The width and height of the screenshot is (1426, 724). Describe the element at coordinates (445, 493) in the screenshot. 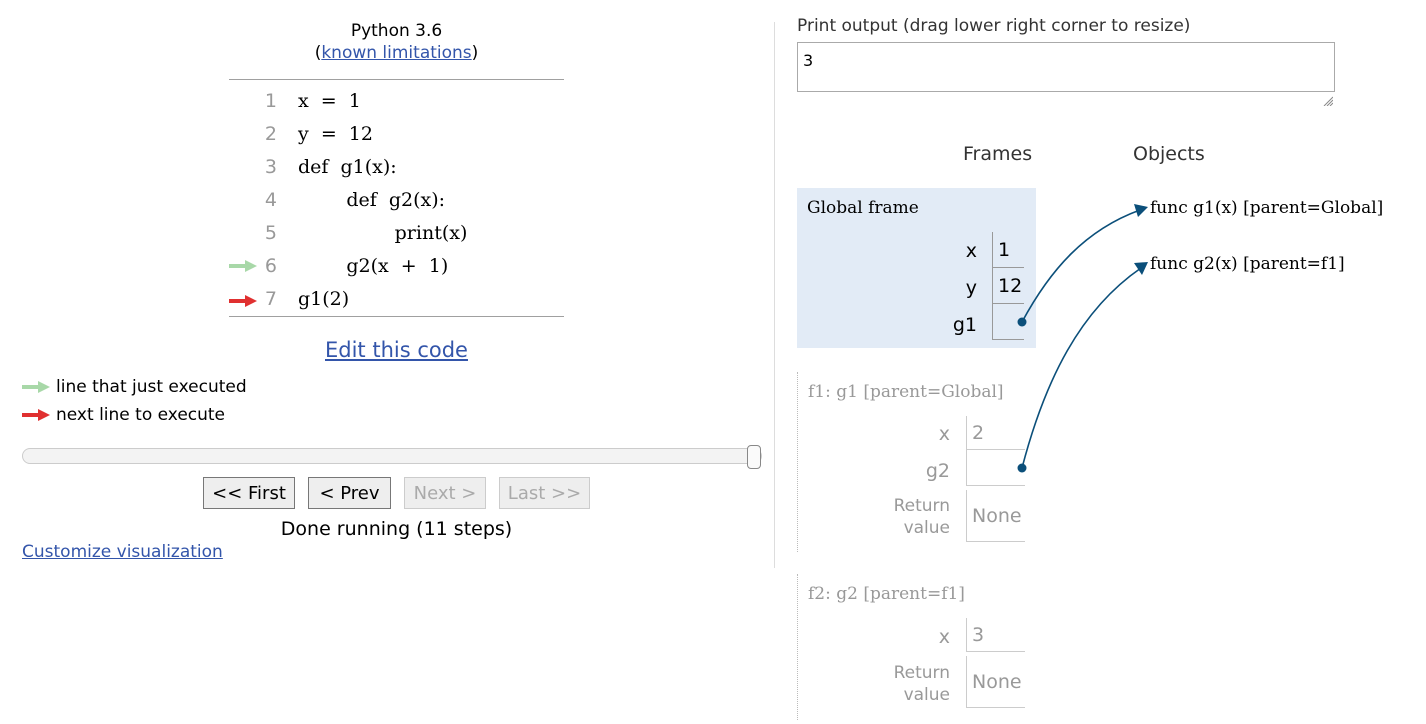

I see `next-button: Next >` at that location.